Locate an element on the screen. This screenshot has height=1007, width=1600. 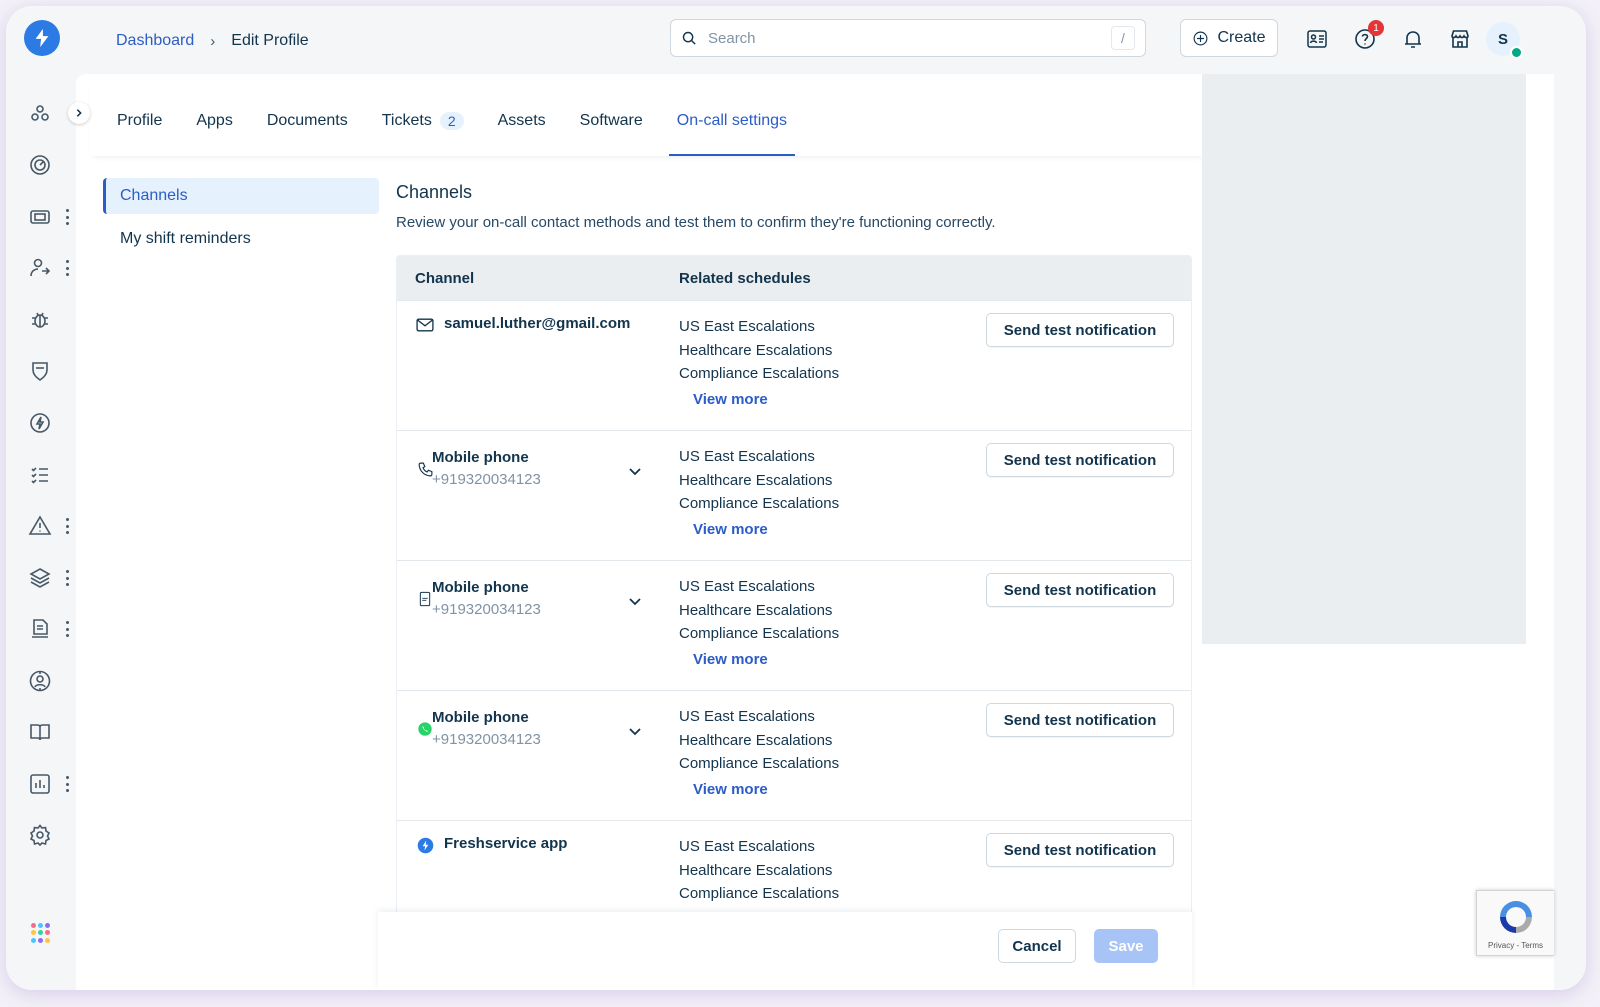
document-stack-icon is located at coordinates (40, 629).